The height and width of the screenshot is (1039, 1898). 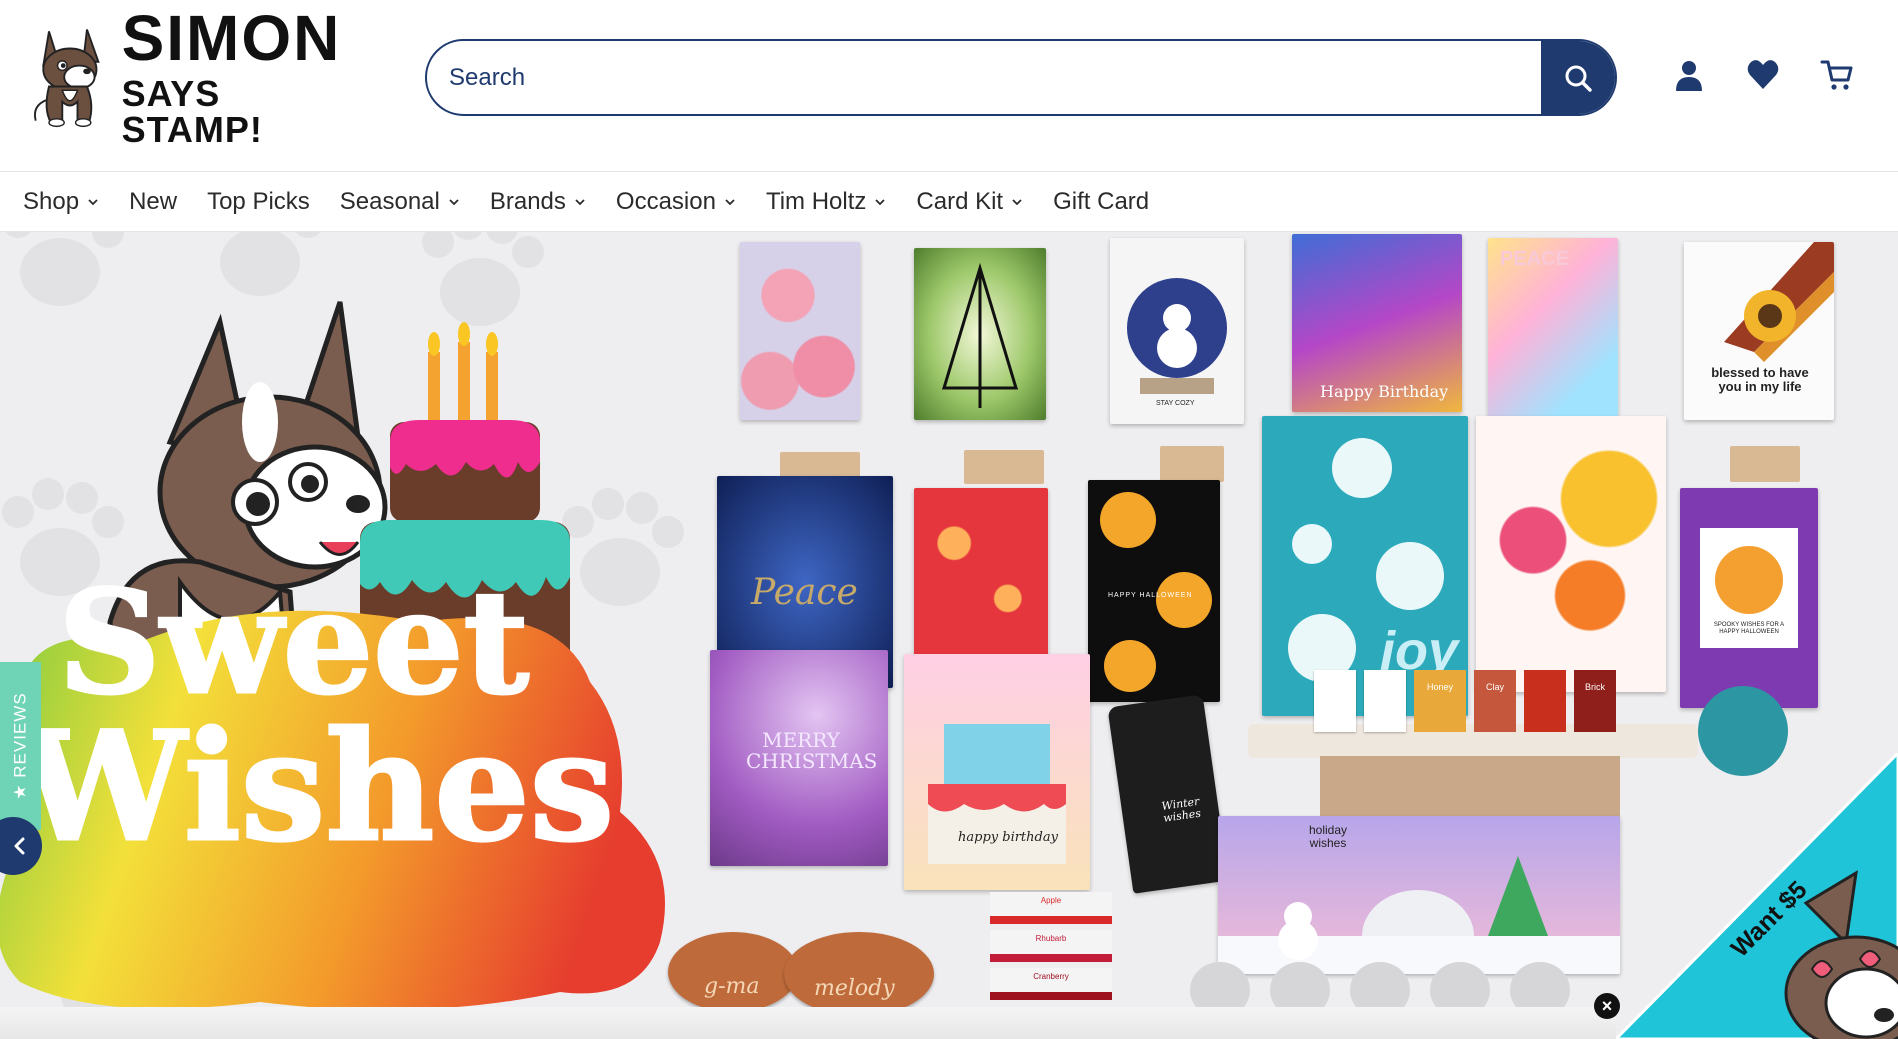 I want to click on ink-cubes: Honey Clay Brick, so click(x=1494, y=705).